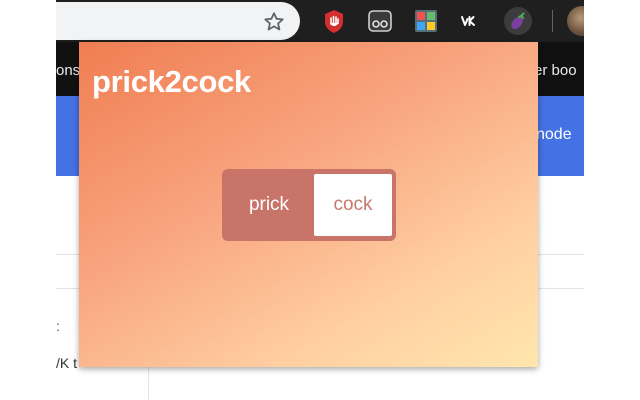 Image resolution: width=640 pixels, height=400 pixels. I want to click on bookmark-item: er boo, so click(555, 70).